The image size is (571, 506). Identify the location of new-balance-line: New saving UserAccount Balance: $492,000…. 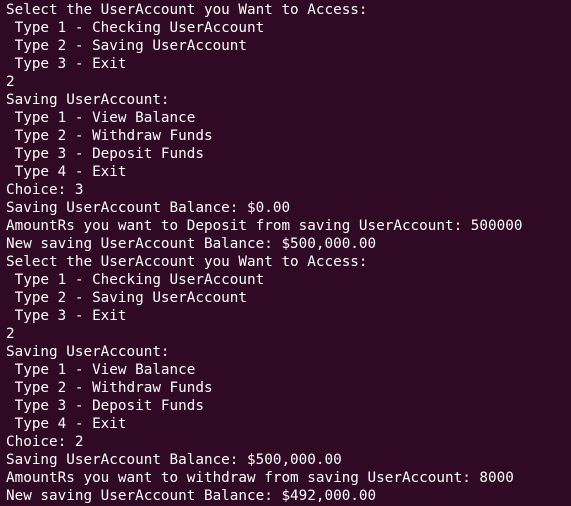
(191, 496).